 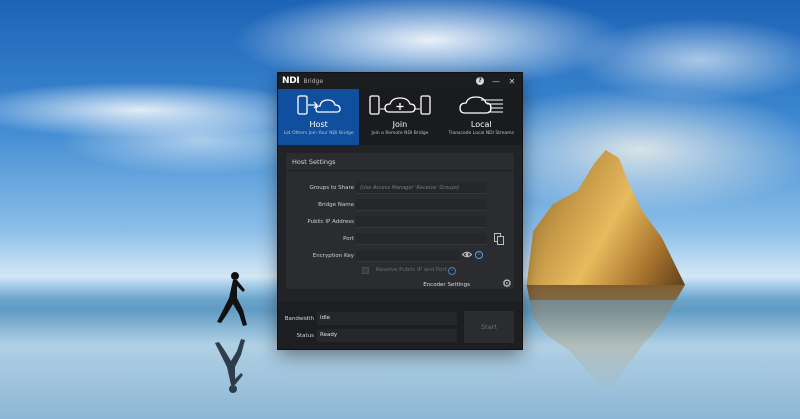 I want to click on public-ip-input, so click(x=421, y=222).